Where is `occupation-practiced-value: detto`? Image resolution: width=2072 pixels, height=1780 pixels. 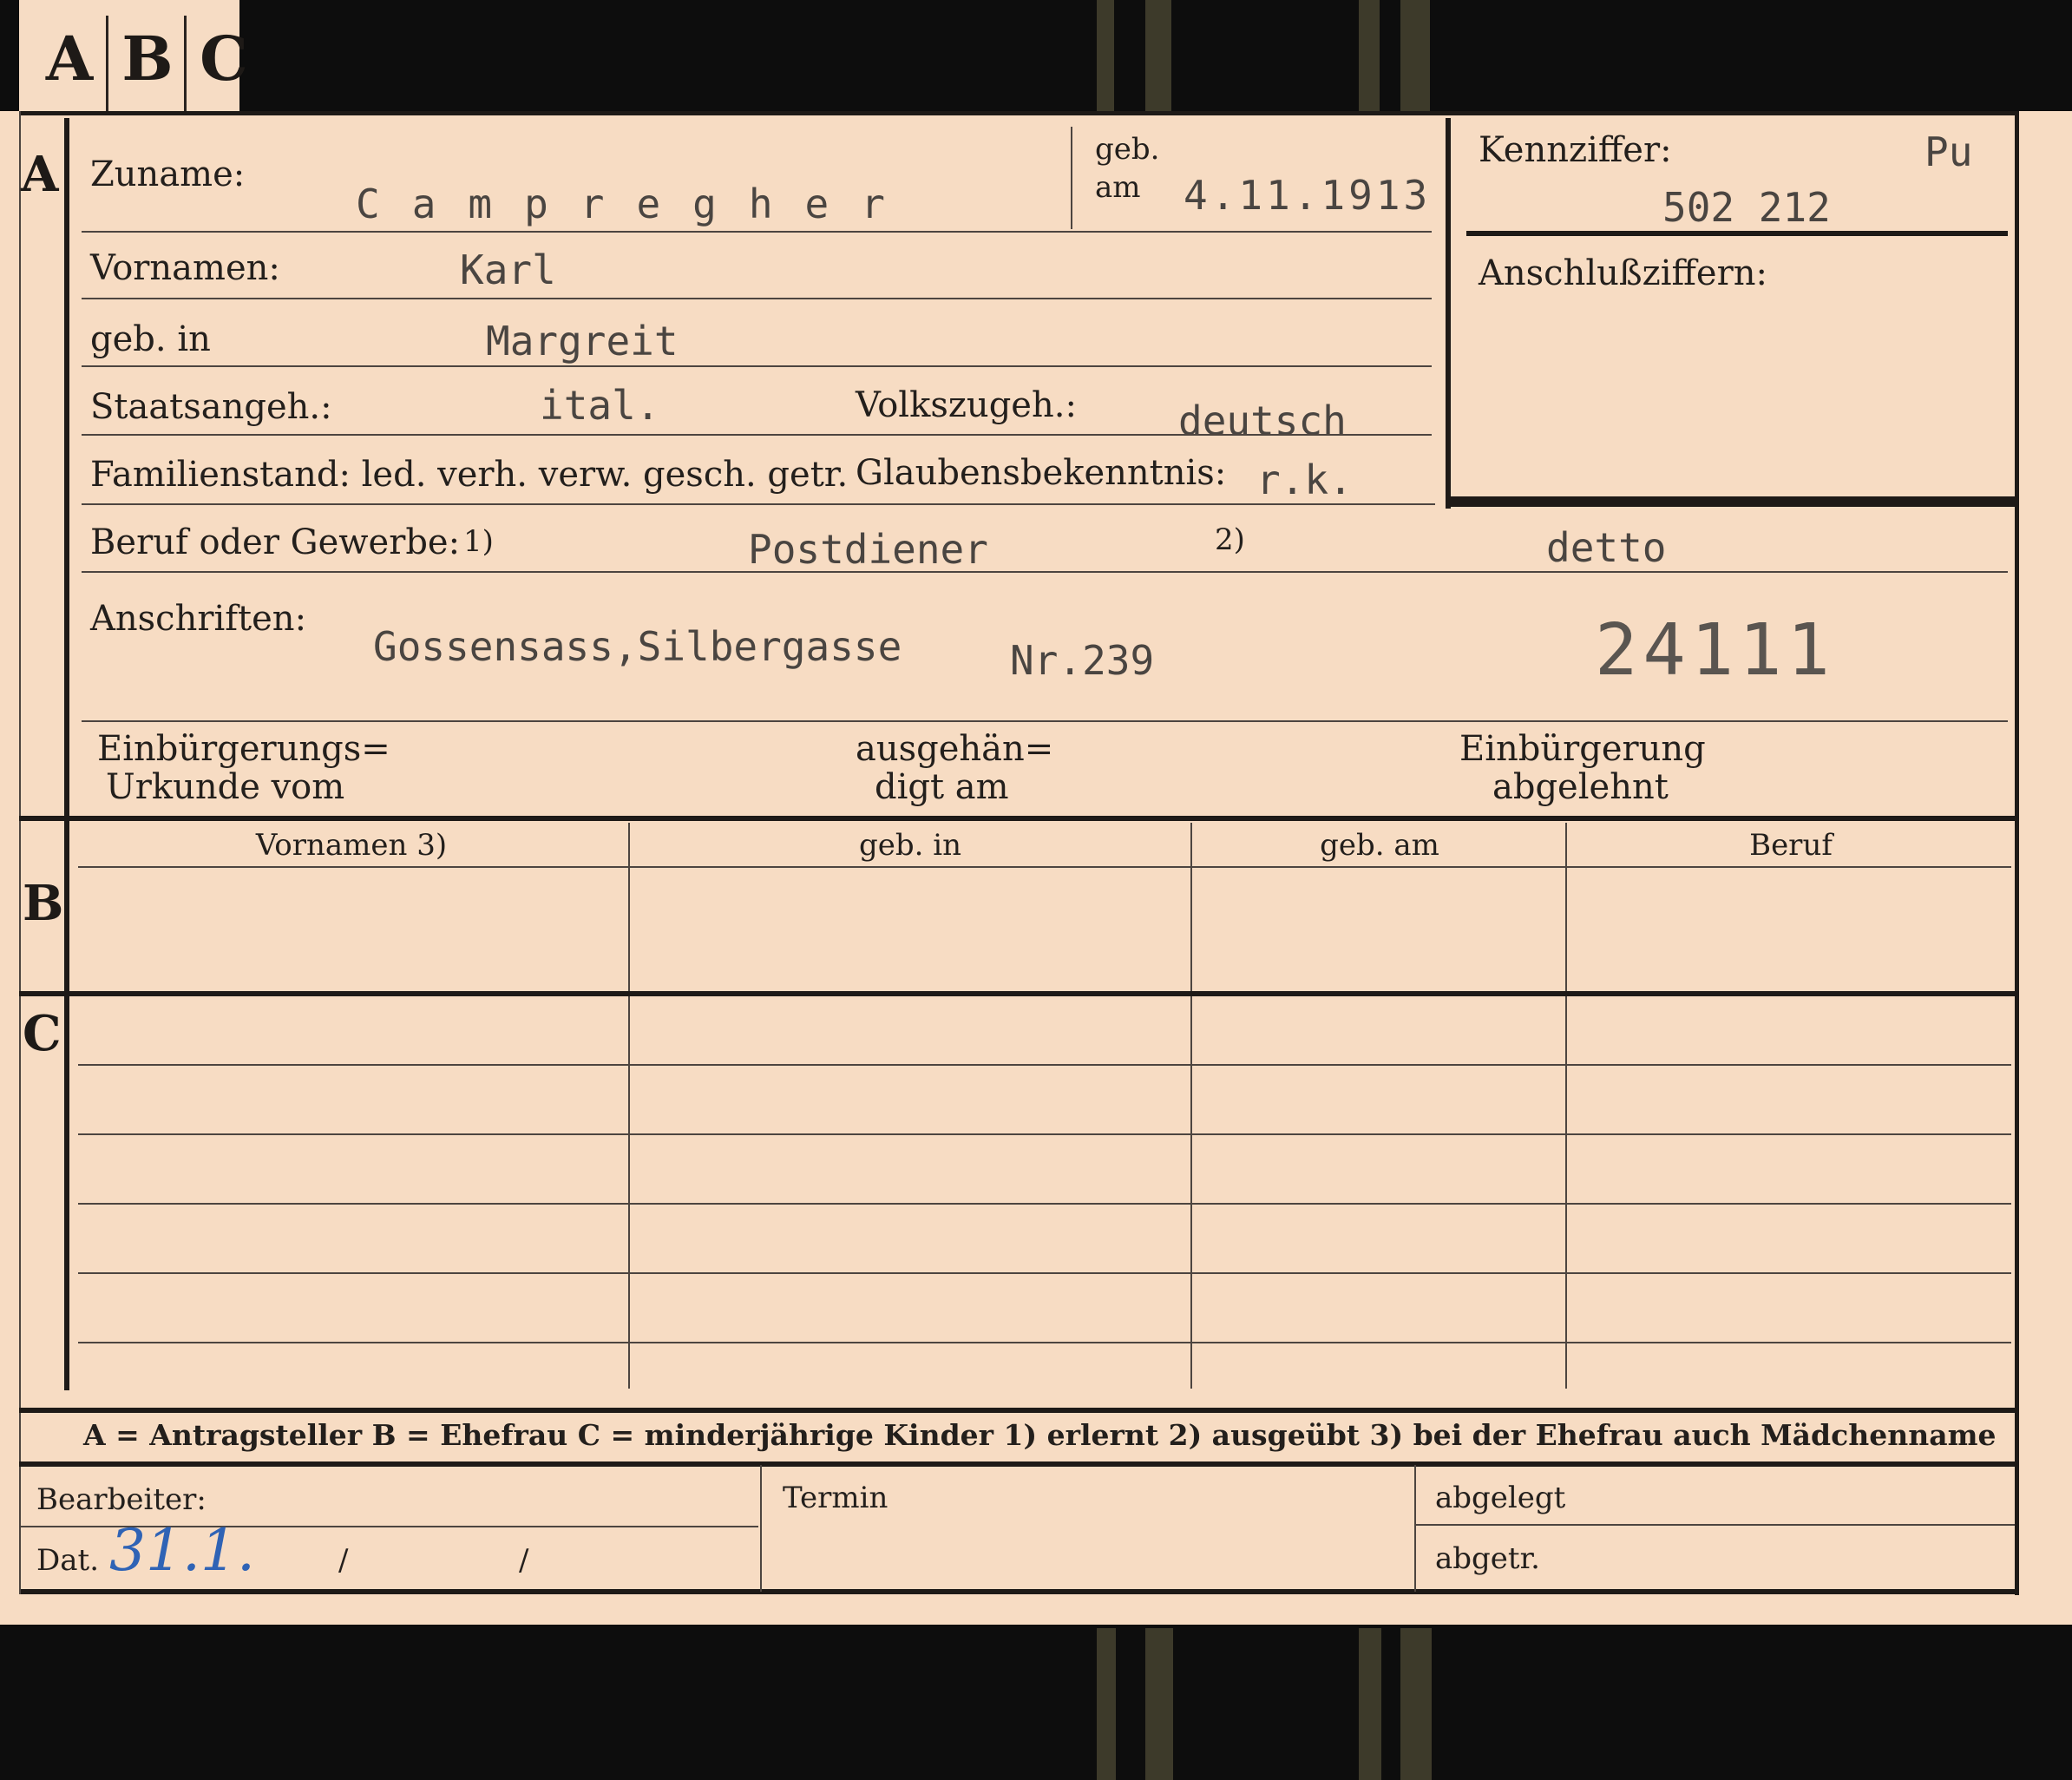 occupation-practiced-value: detto is located at coordinates (1606, 547).